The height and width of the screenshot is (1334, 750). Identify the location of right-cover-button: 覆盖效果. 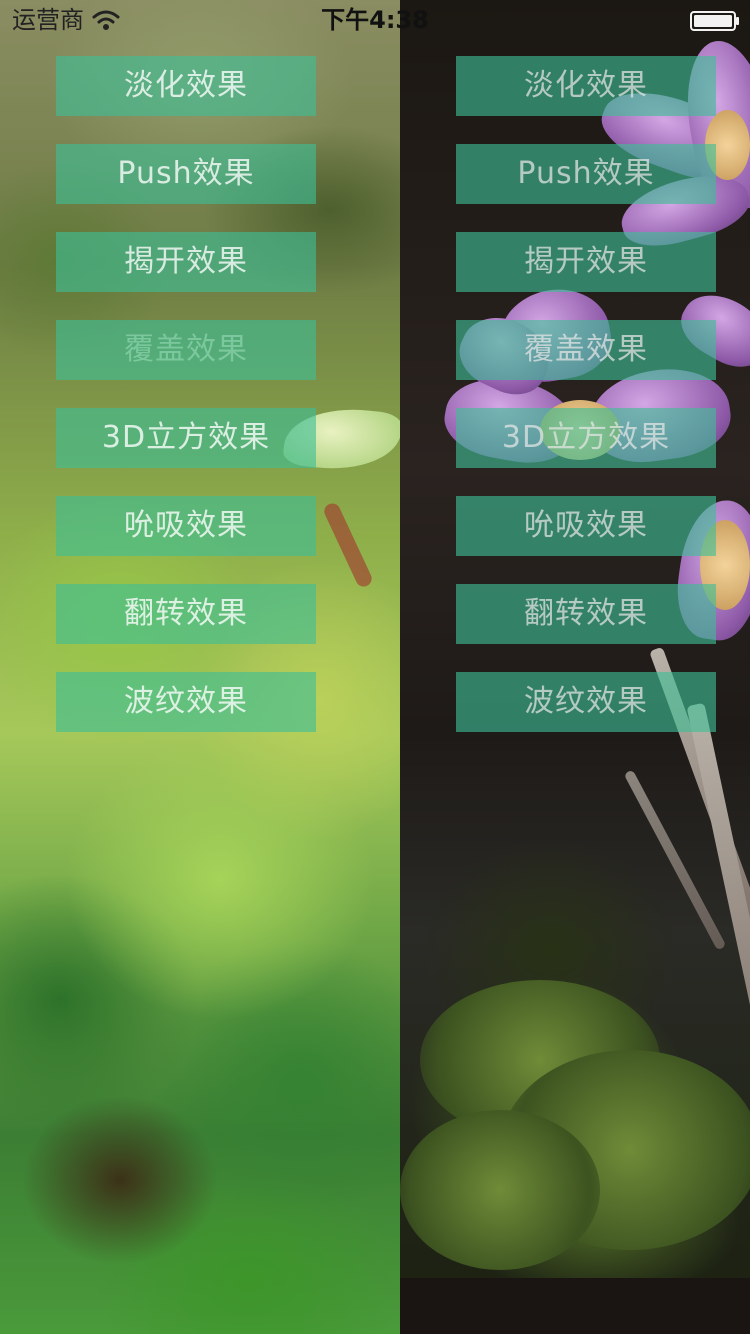
(586, 350).